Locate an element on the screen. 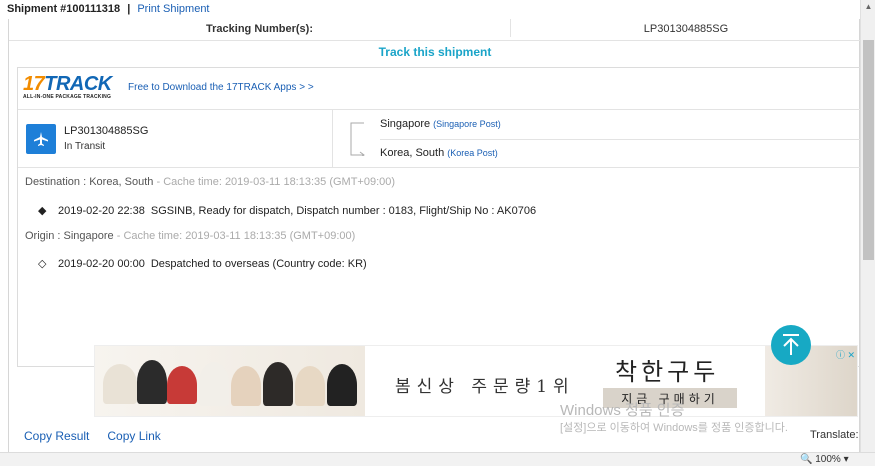 The width and height of the screenshot is (875, 466). print-shipment-link: Print Shipment is located at coordinates (173, 9).